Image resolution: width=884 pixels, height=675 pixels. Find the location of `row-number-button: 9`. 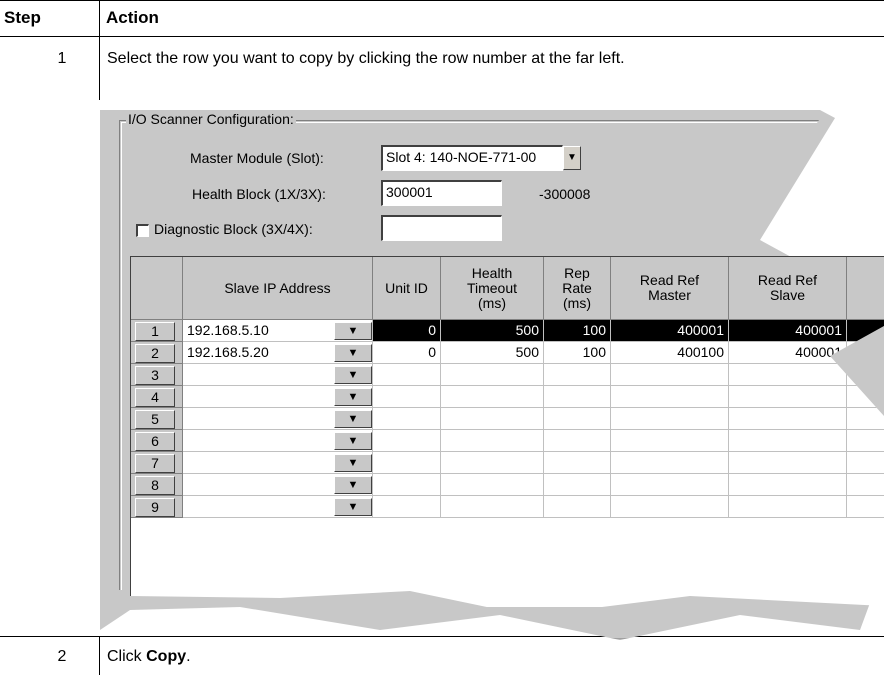

row-number-button: 9 is located at coordinates (157, 507).